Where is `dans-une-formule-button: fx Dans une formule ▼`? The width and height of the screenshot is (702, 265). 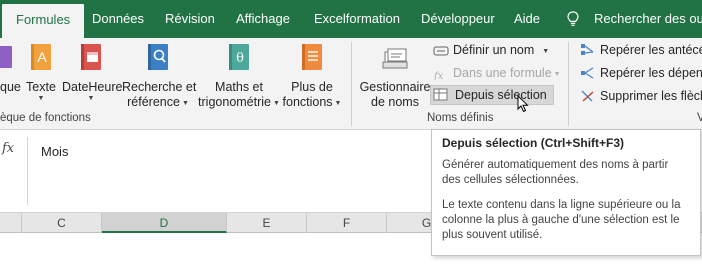 dans-une-formule-button: fx Dans une formule ▼ is located at coordinates (497, 73).